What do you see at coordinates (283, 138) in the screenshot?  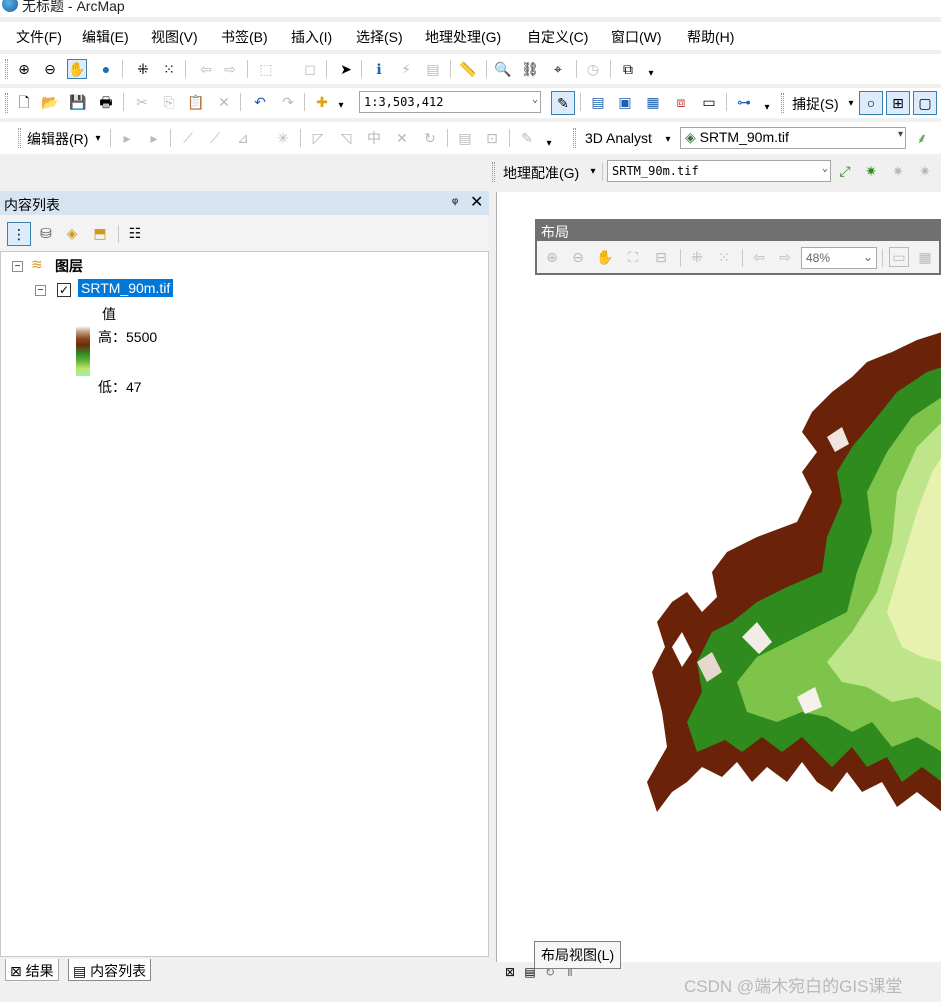 I see `point-icon: ✳` at bounding box center [283, 138].